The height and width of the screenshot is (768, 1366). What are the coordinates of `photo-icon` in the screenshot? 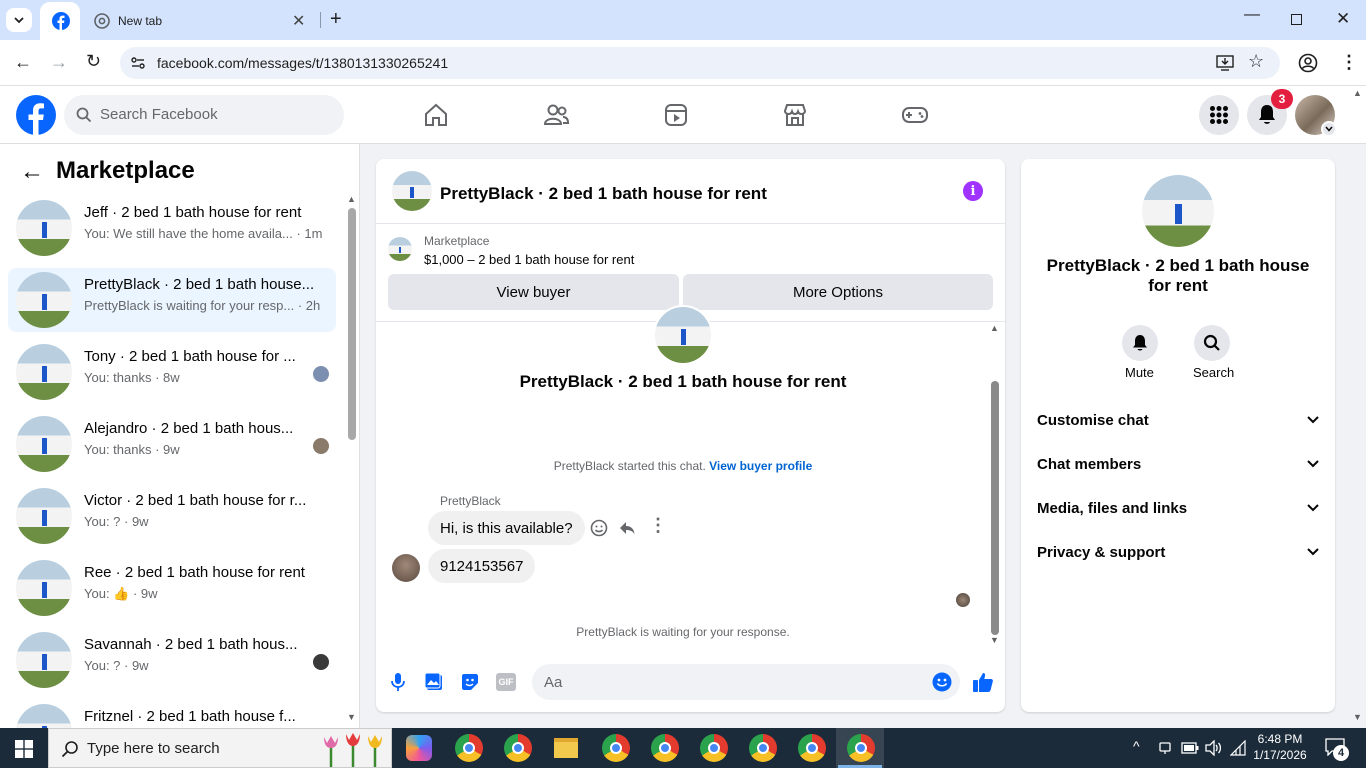 It's located at (434, 682).